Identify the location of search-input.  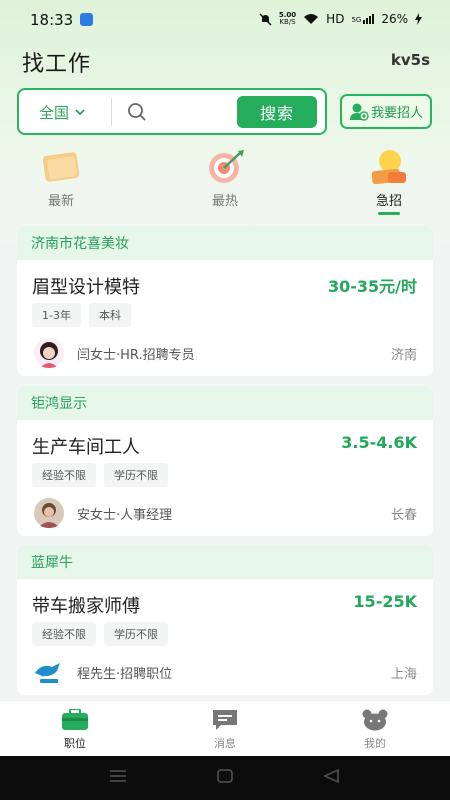
(194, 112).